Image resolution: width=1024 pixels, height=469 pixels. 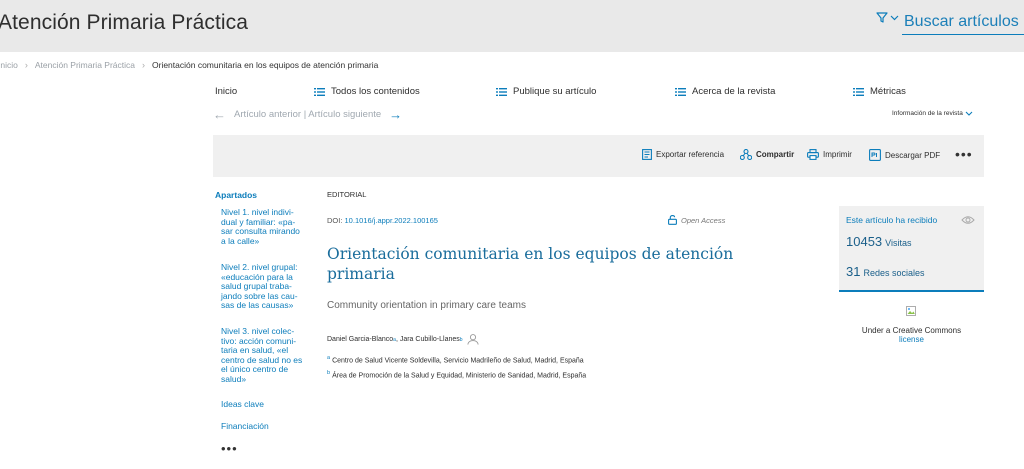 I want to click on article-type: EDITORIAL, so click(x=347, y=194).